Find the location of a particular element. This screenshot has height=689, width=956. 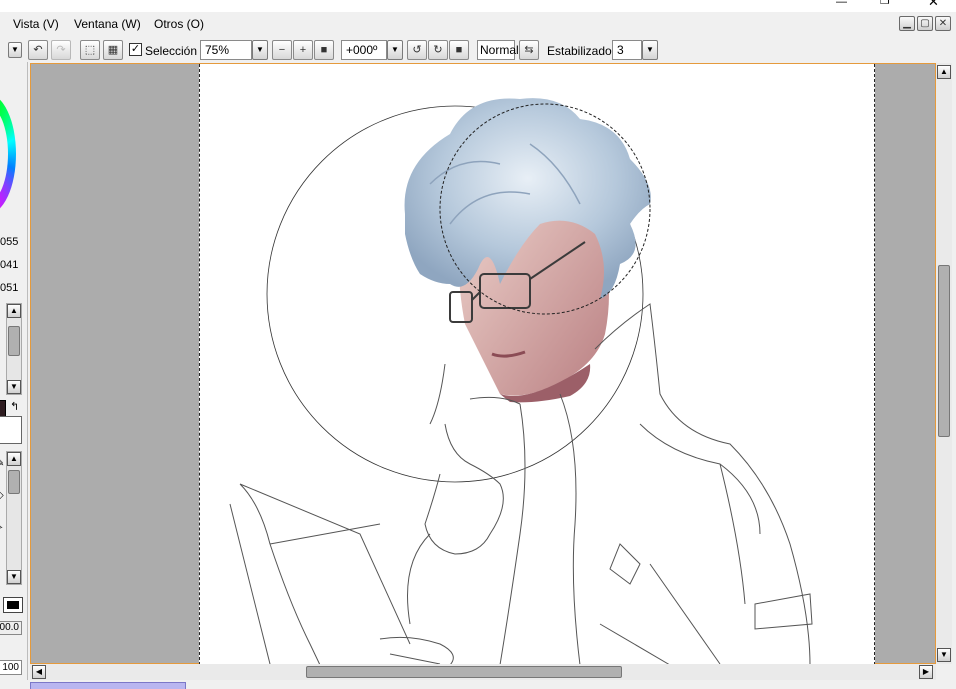

color-value-h: 055 is located at coordinates (9, 242).